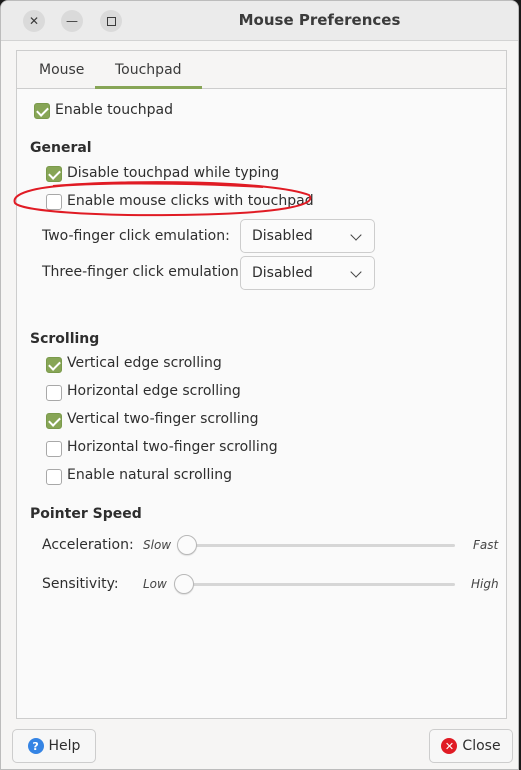 This screenshot has height=770, width=521. I want to click on horizontal-edge-scrolling-checkbox, so click(54, 393).